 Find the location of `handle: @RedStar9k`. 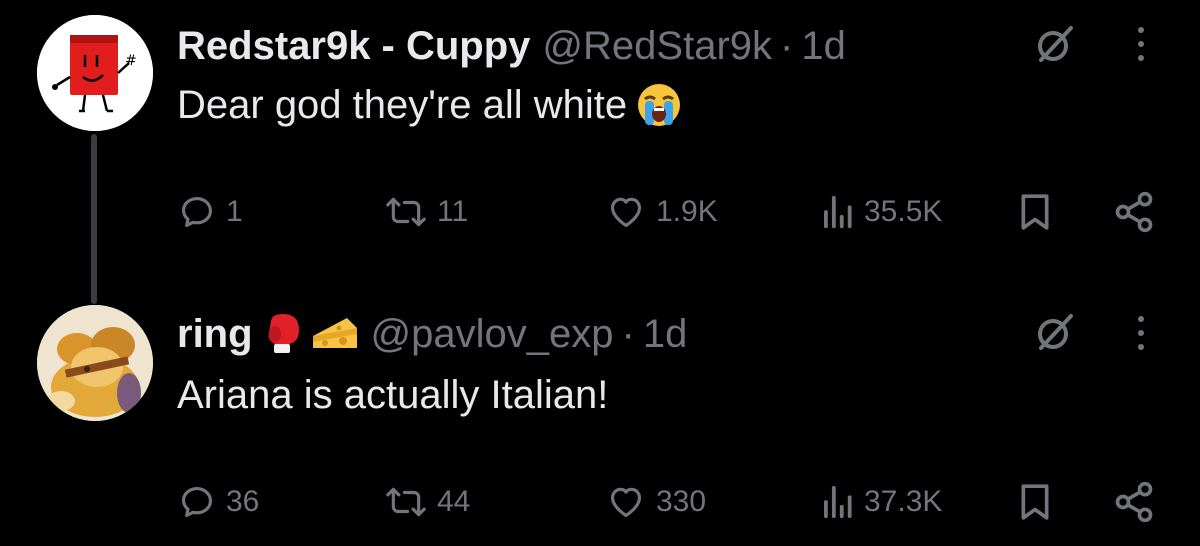

handle: @RedStar9k is located at coordinates (657, 46).